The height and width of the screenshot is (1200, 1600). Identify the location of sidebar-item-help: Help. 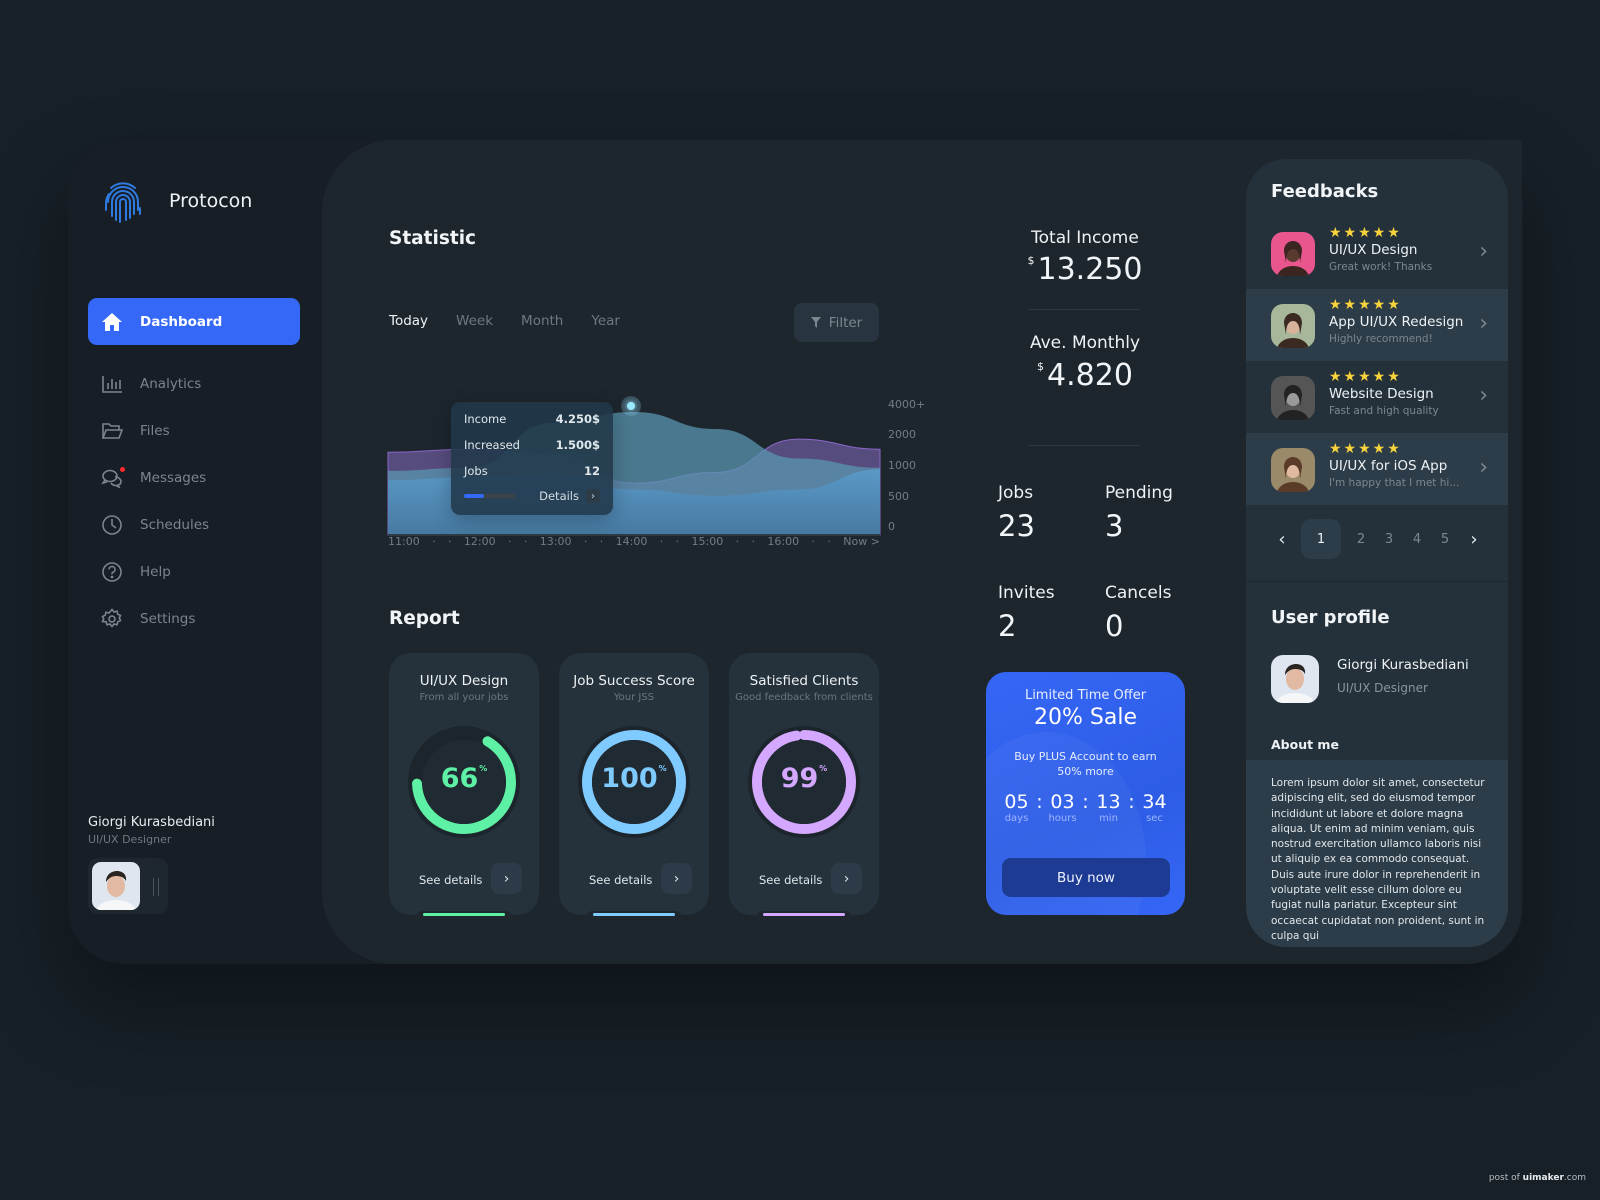
(194, 571).